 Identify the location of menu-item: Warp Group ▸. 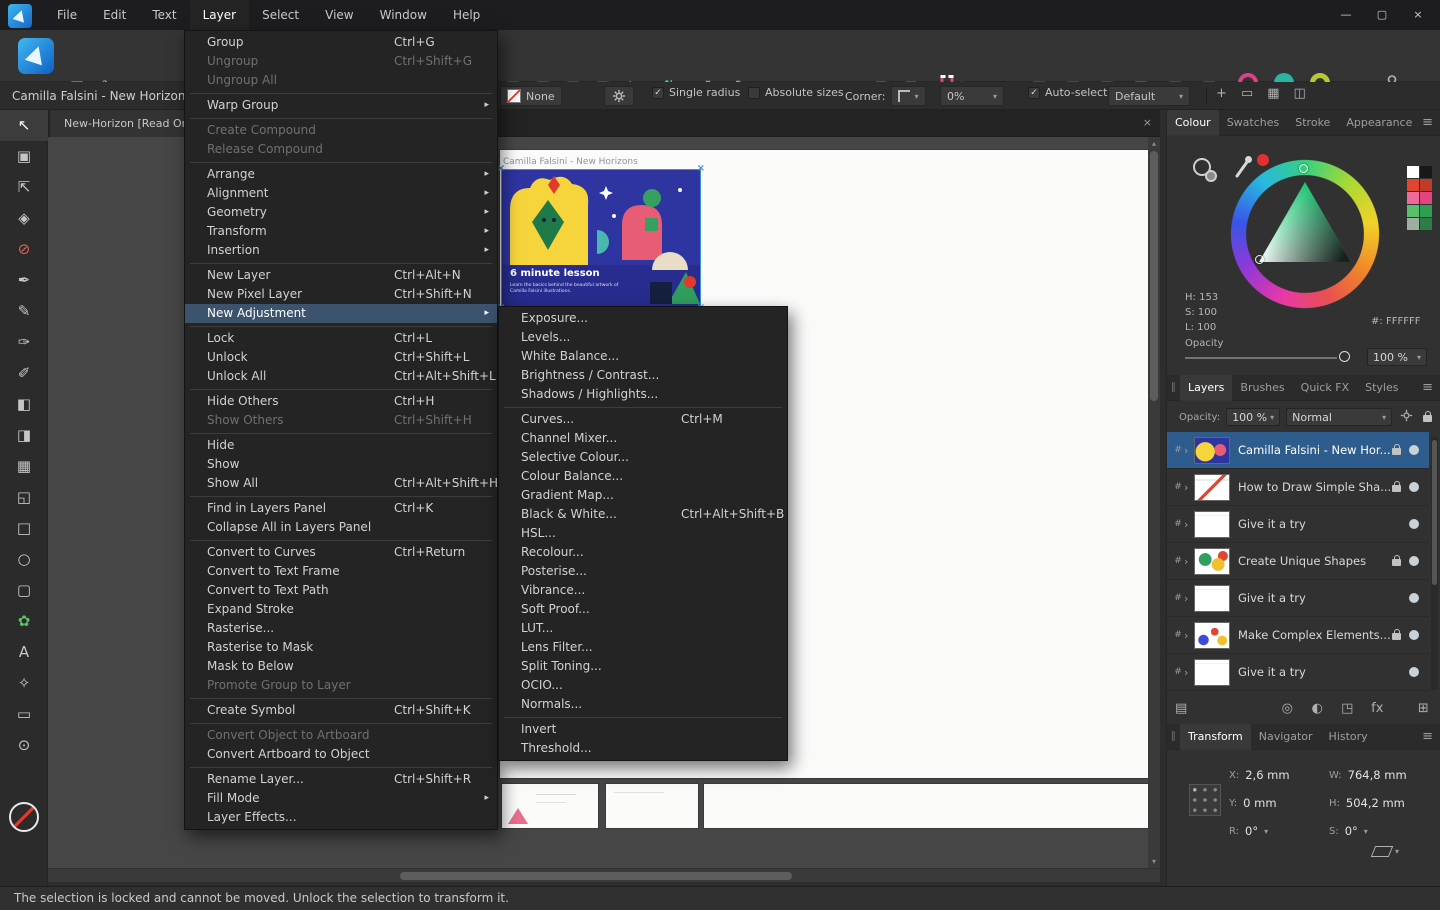
(341, 105).